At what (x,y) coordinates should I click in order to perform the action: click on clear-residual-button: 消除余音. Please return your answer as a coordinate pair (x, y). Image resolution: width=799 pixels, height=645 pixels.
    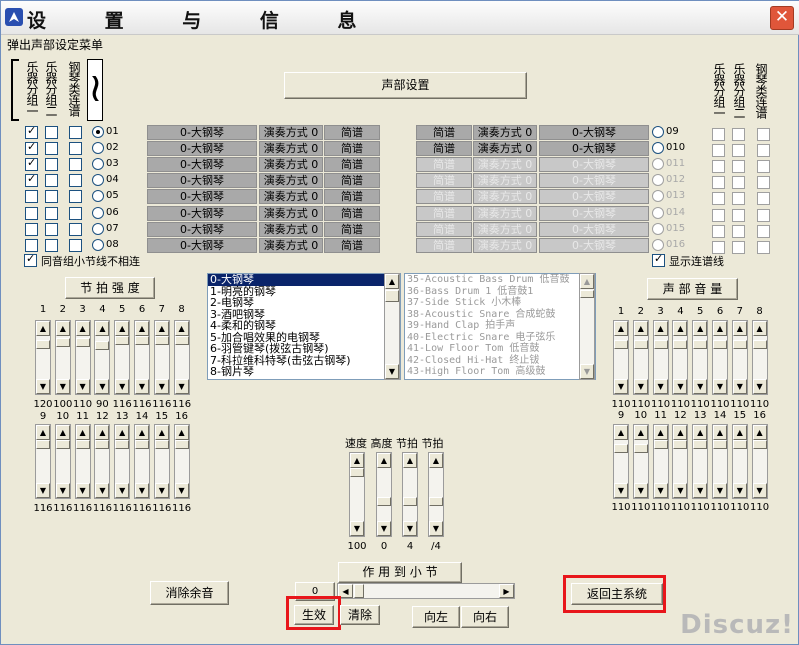
    Looking at the image, I should click on (189, 593).